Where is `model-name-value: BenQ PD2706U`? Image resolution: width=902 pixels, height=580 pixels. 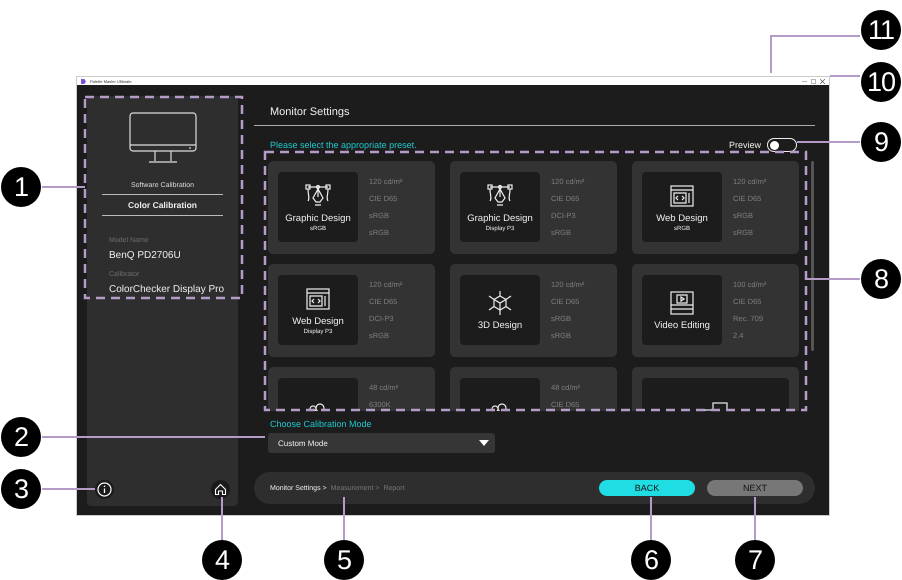
model-name-value: BenQ PD2706U is located at coordinates (145, 255).